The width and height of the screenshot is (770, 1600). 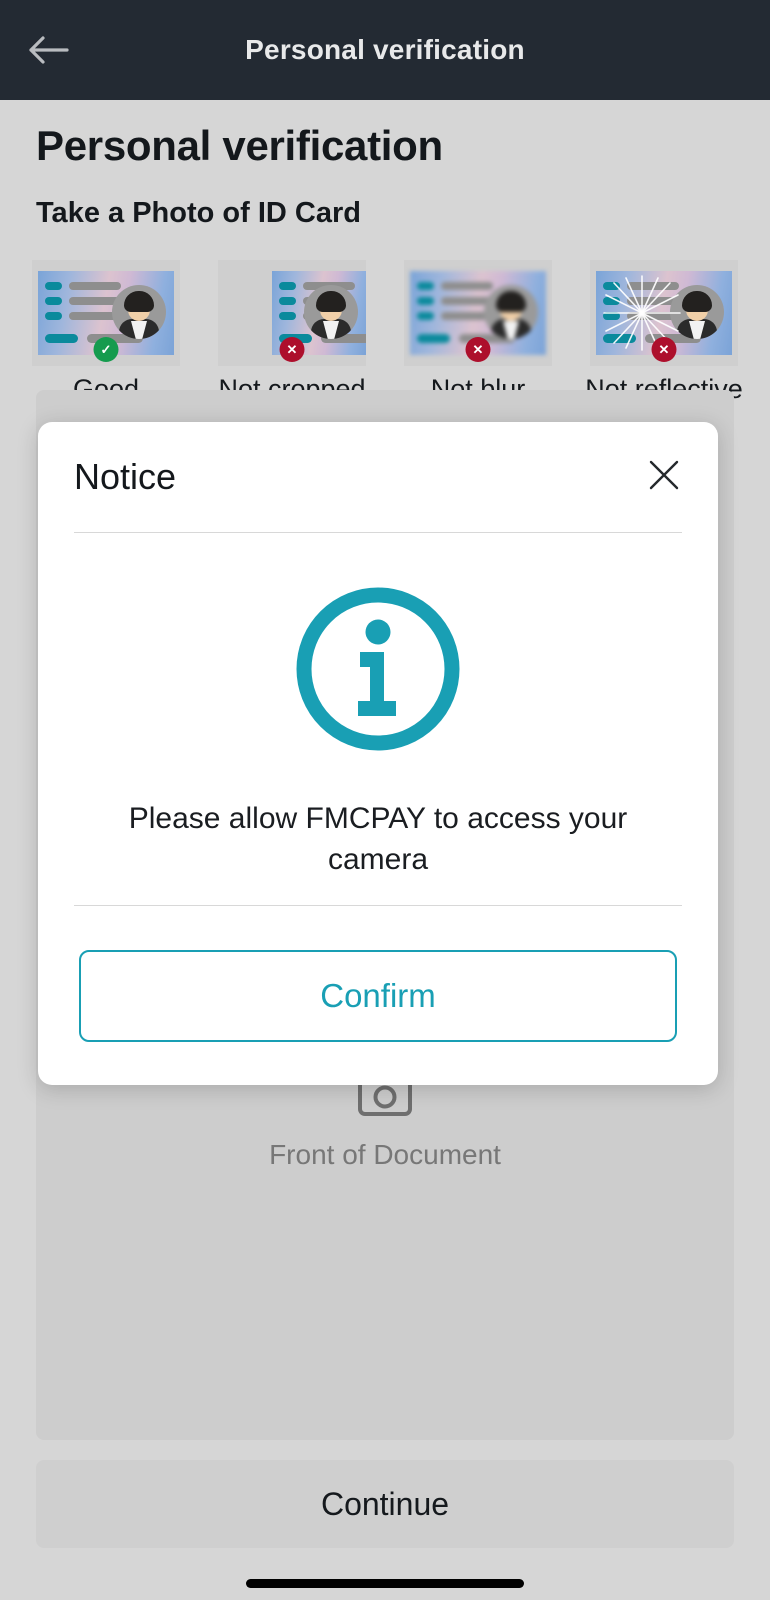 I want to click on back-button, so click(x=48, y=50).